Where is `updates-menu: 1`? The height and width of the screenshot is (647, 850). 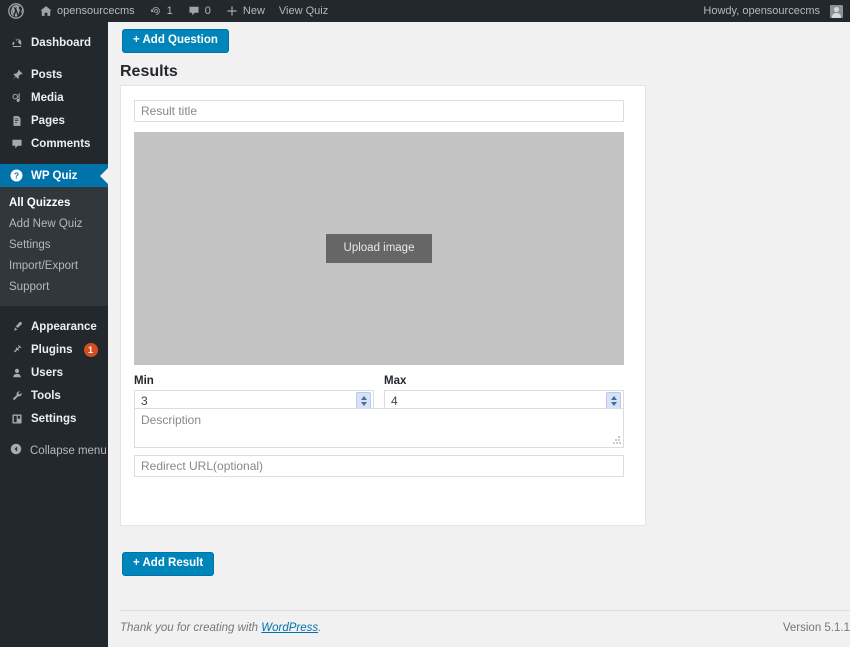
updates-menu: 1 is located at coordinates (161, 11).